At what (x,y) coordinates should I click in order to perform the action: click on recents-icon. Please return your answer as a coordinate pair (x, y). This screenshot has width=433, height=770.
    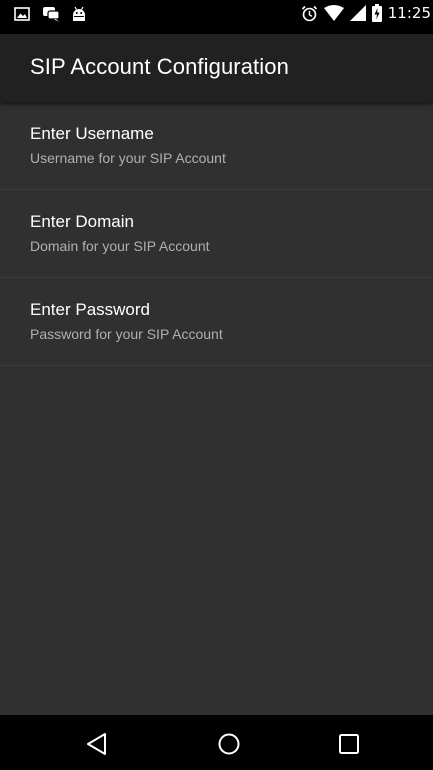
    Looking at the image, I should click on (349, 744).